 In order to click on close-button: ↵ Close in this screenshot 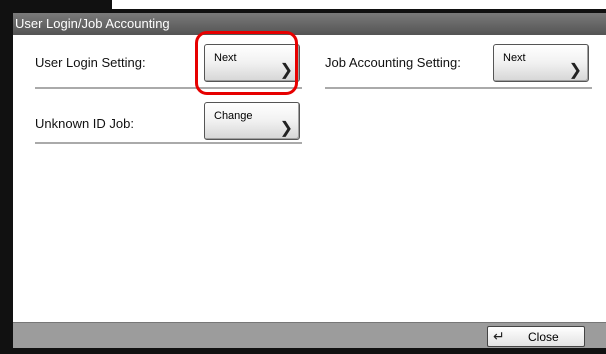, I will do `click(536, 336)`.